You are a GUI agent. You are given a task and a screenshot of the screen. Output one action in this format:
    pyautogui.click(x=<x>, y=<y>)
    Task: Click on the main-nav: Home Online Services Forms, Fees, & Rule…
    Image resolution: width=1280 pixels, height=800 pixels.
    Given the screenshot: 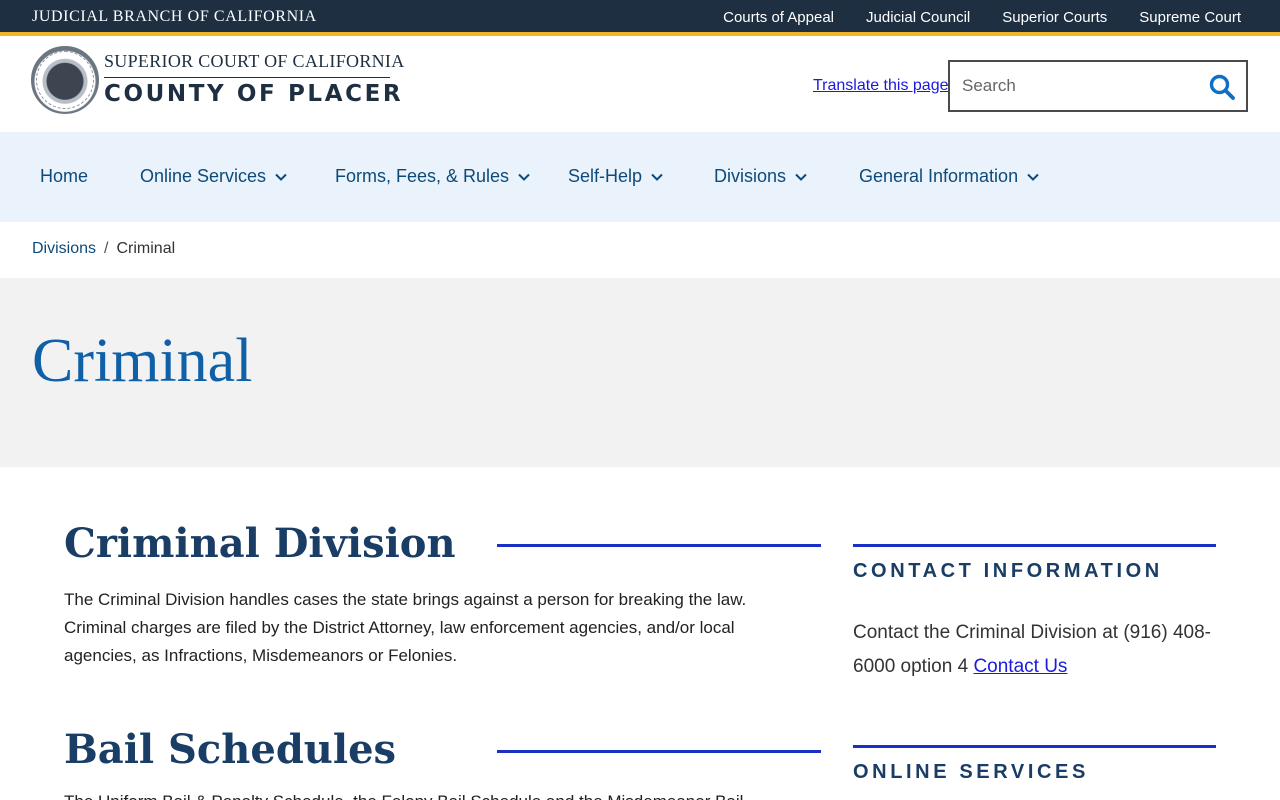 What is the action you would take?
    pyautogui.click(x=640, y=177)
    